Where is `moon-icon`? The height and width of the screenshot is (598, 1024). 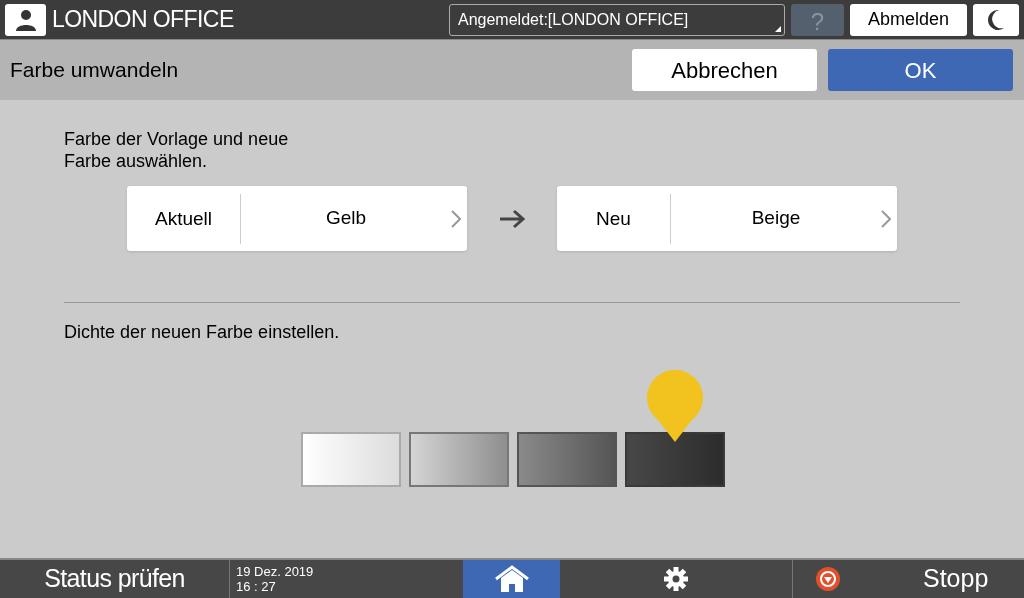 moon-icon is located at coordinates (996, 19).